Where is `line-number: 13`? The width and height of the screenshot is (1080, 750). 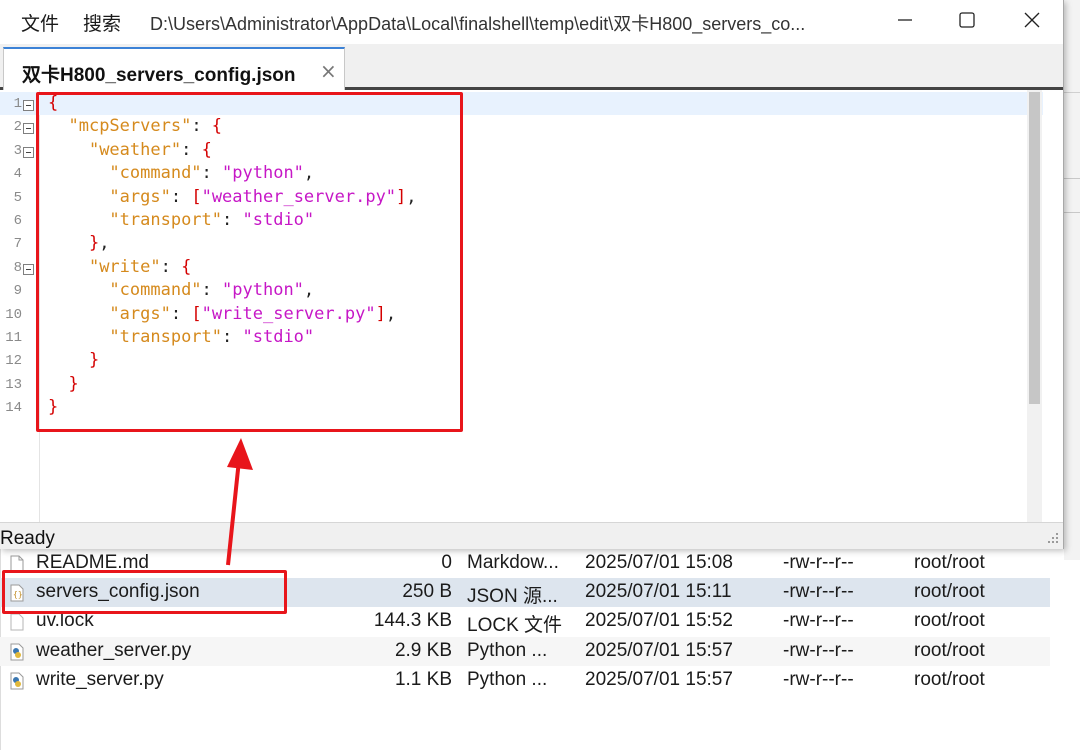
line-number: 13 is located at coordinates (13, 384).